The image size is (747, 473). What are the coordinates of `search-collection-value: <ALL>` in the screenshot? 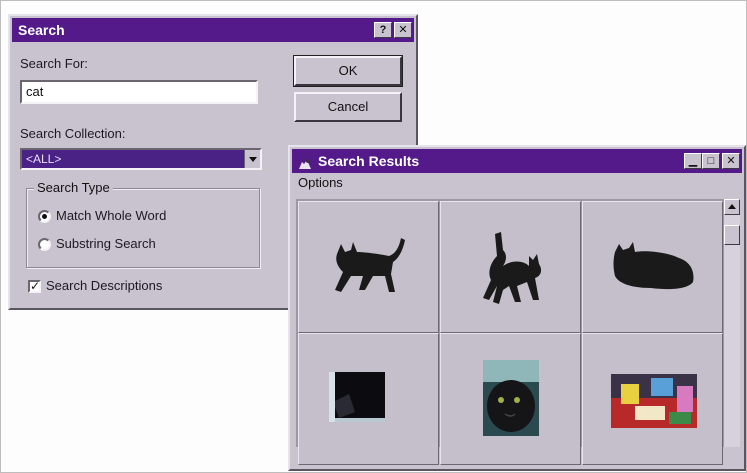 It's located at (44, 159).